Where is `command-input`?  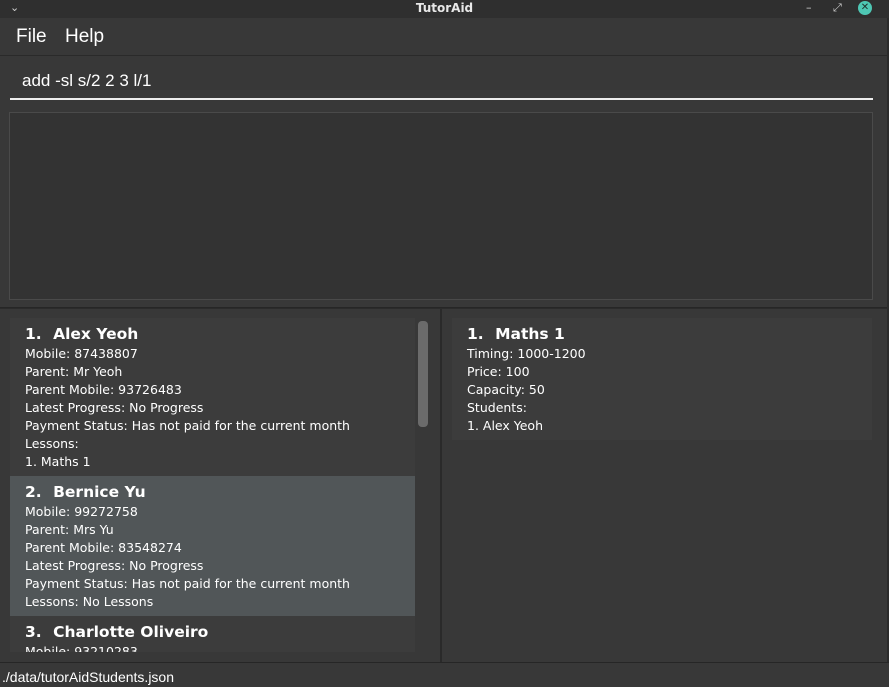 command-input is located at coordinates (441, 82).